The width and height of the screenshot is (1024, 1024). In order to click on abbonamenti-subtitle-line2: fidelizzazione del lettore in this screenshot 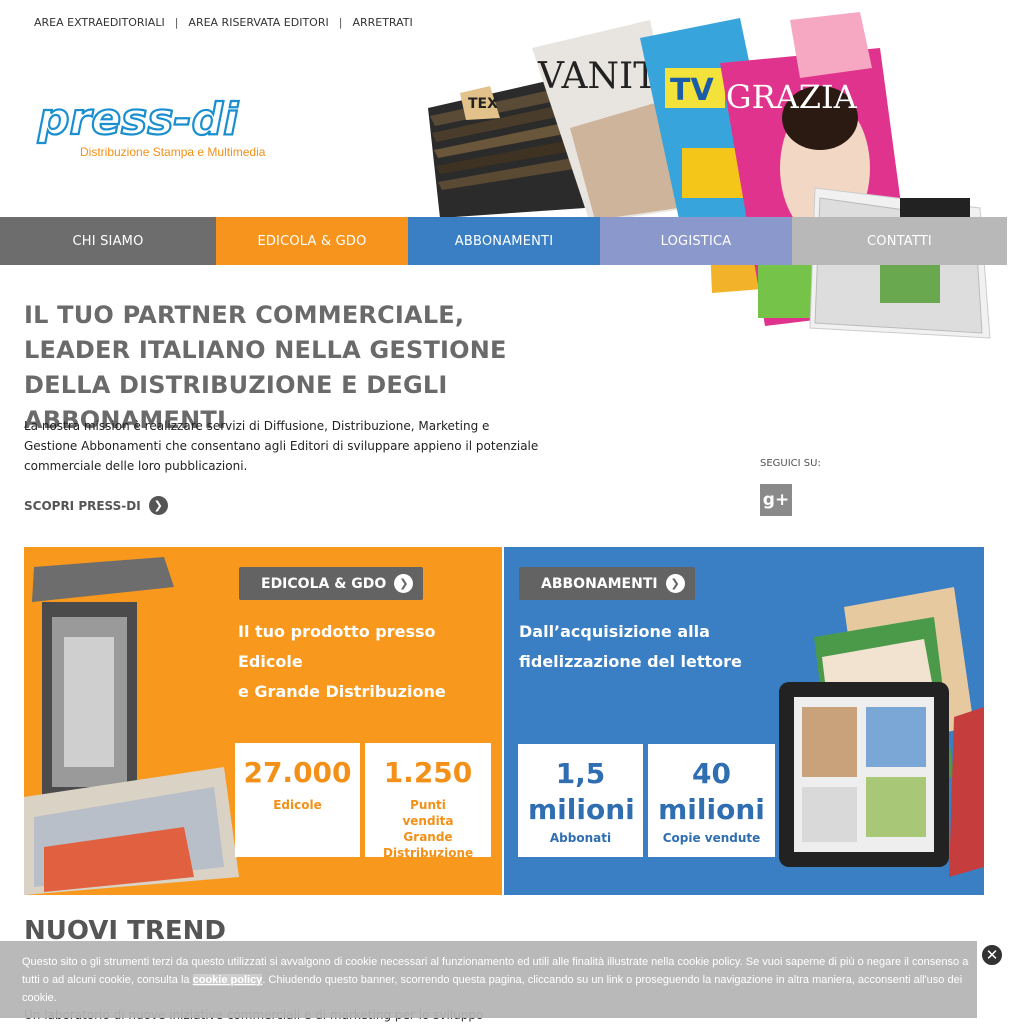, I will do `click(630, 661)`.